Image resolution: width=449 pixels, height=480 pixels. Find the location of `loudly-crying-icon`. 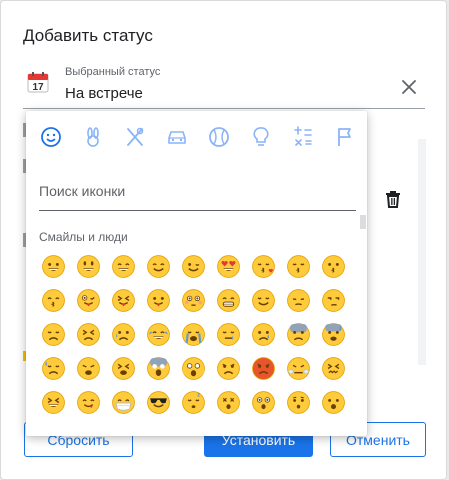

loudly-crying-icon is located at coordinates (193, 334).